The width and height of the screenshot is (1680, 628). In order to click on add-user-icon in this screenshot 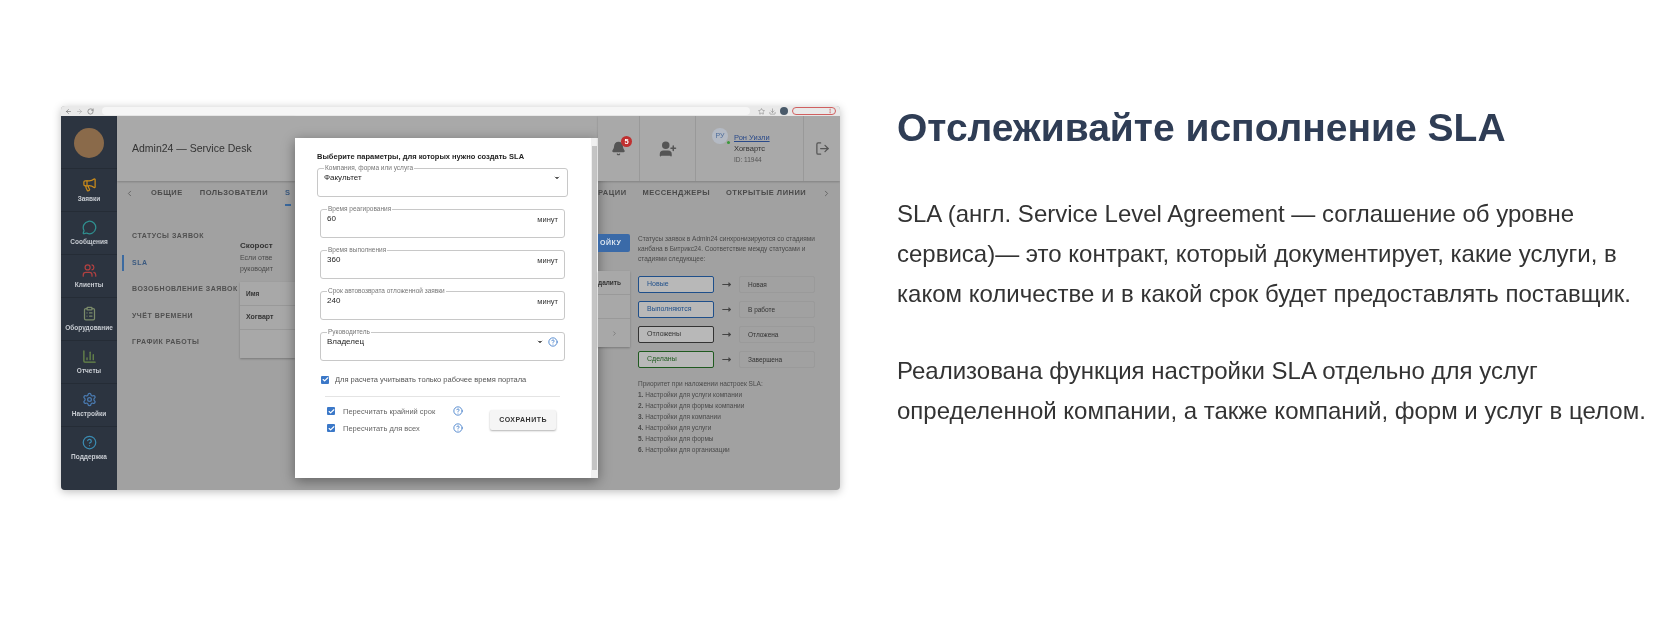, I will do `click(667, 148)`.